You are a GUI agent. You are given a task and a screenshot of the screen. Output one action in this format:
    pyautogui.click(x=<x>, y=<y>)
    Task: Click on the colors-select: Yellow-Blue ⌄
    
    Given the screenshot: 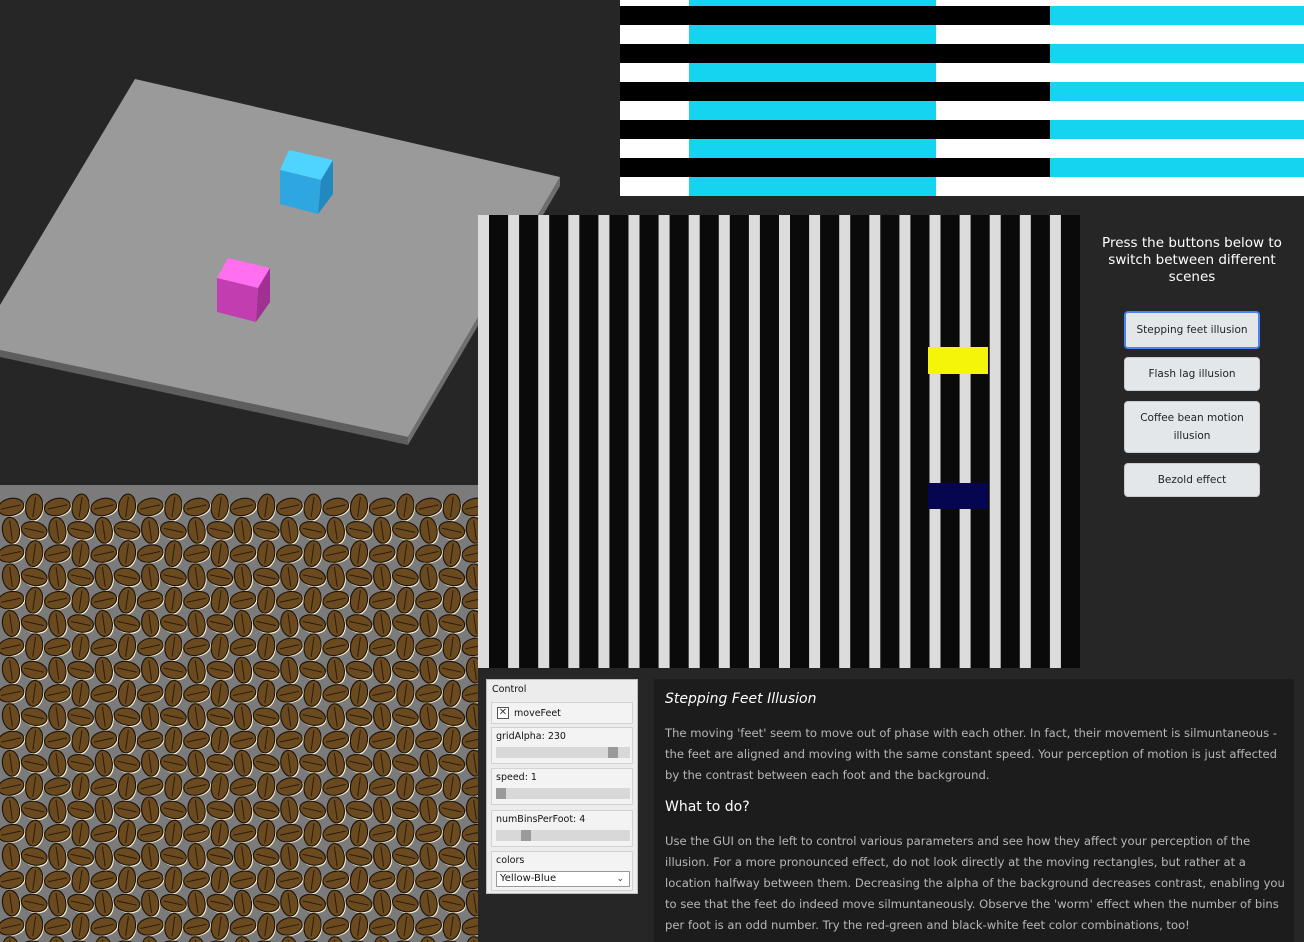 What is the action you would take?
    pyautogui.click(x=563, y=879)
    